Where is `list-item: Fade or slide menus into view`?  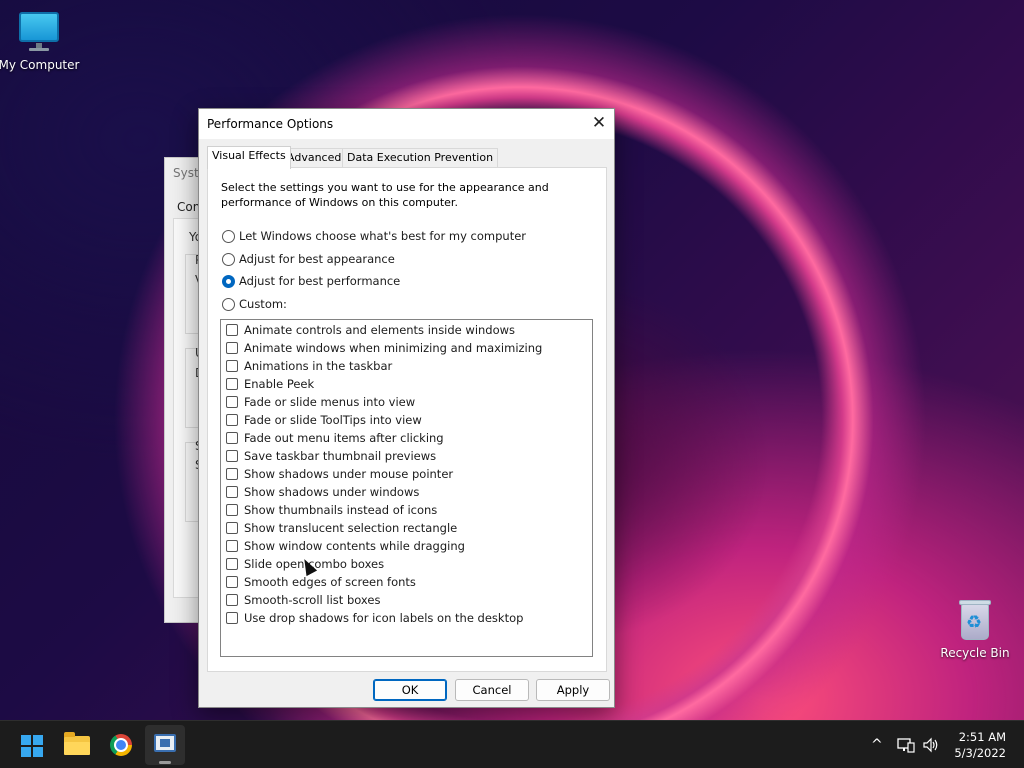
list-item: Fade or slide menus into view is located at coordinates (320, 402).